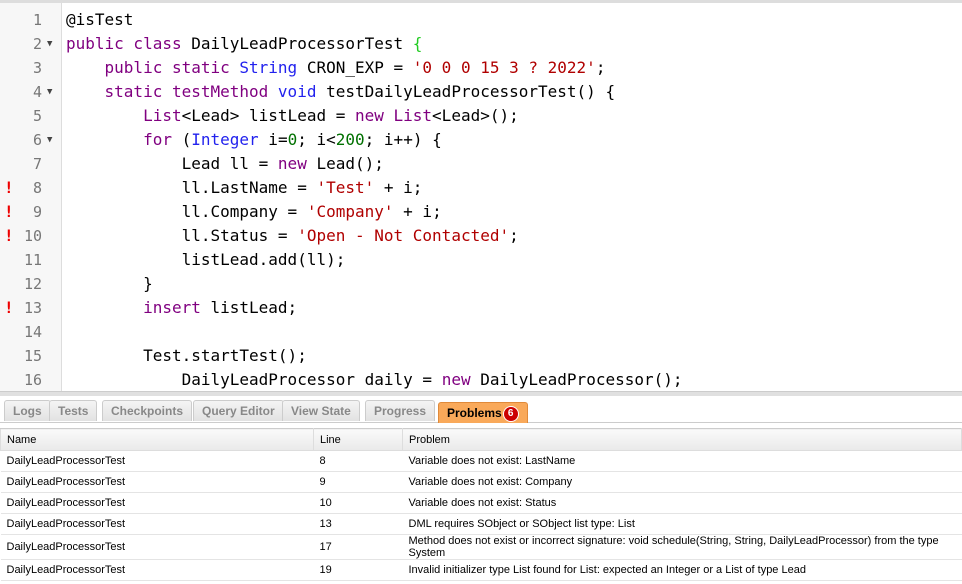 This screenshot has width=962, height=584. What do you see at coordinates (481, 20) in the screenshot?
I see `code-line: 1 @isTest` at bounding box center [481, 20].